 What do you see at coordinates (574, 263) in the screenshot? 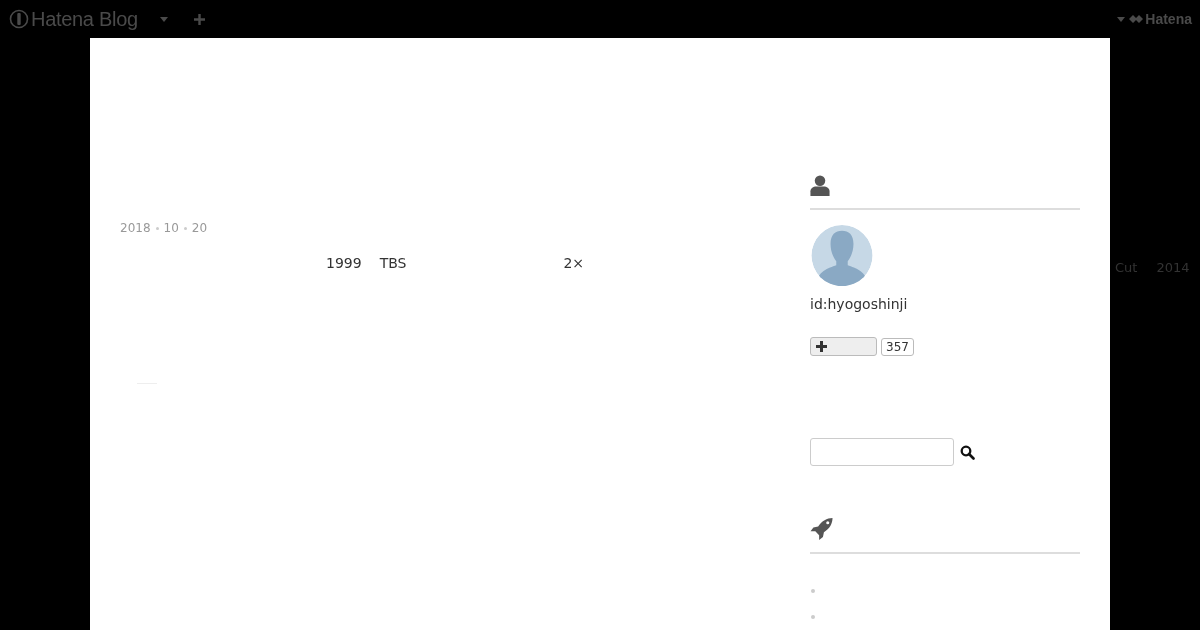
I see `entry-text: 2×` at bounding box center [574, 263].